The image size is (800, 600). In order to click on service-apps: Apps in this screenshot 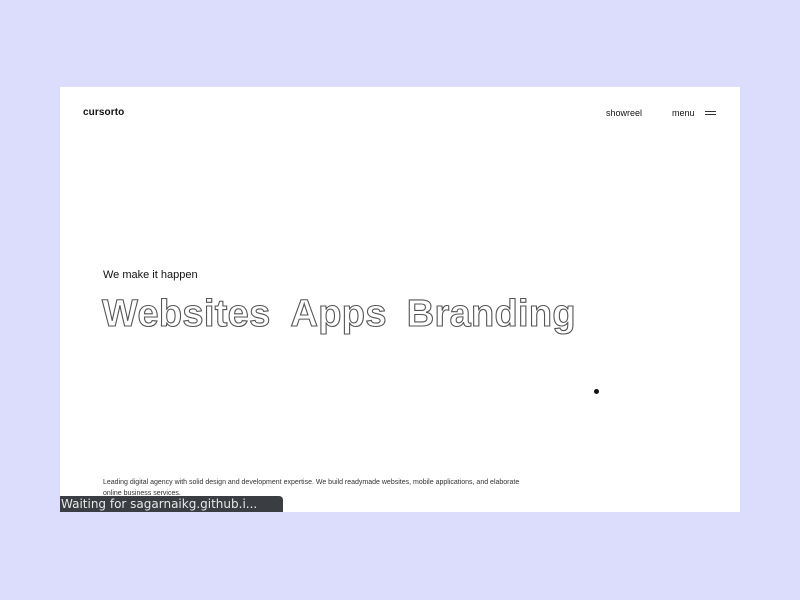, I will do `click(338, 313)`.